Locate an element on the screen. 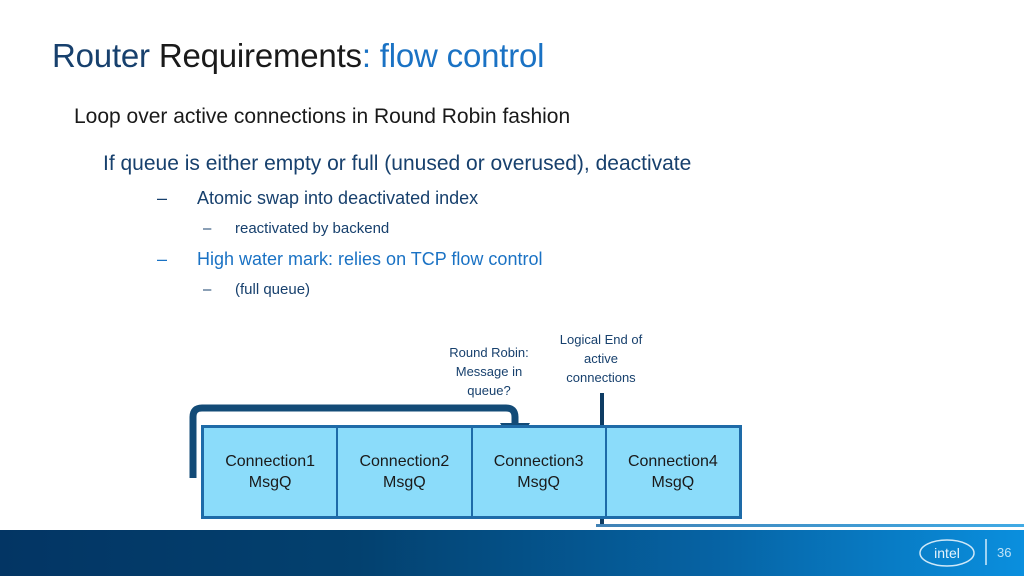  title-part-flow-control: flow control is located at coordinates (462, 55).